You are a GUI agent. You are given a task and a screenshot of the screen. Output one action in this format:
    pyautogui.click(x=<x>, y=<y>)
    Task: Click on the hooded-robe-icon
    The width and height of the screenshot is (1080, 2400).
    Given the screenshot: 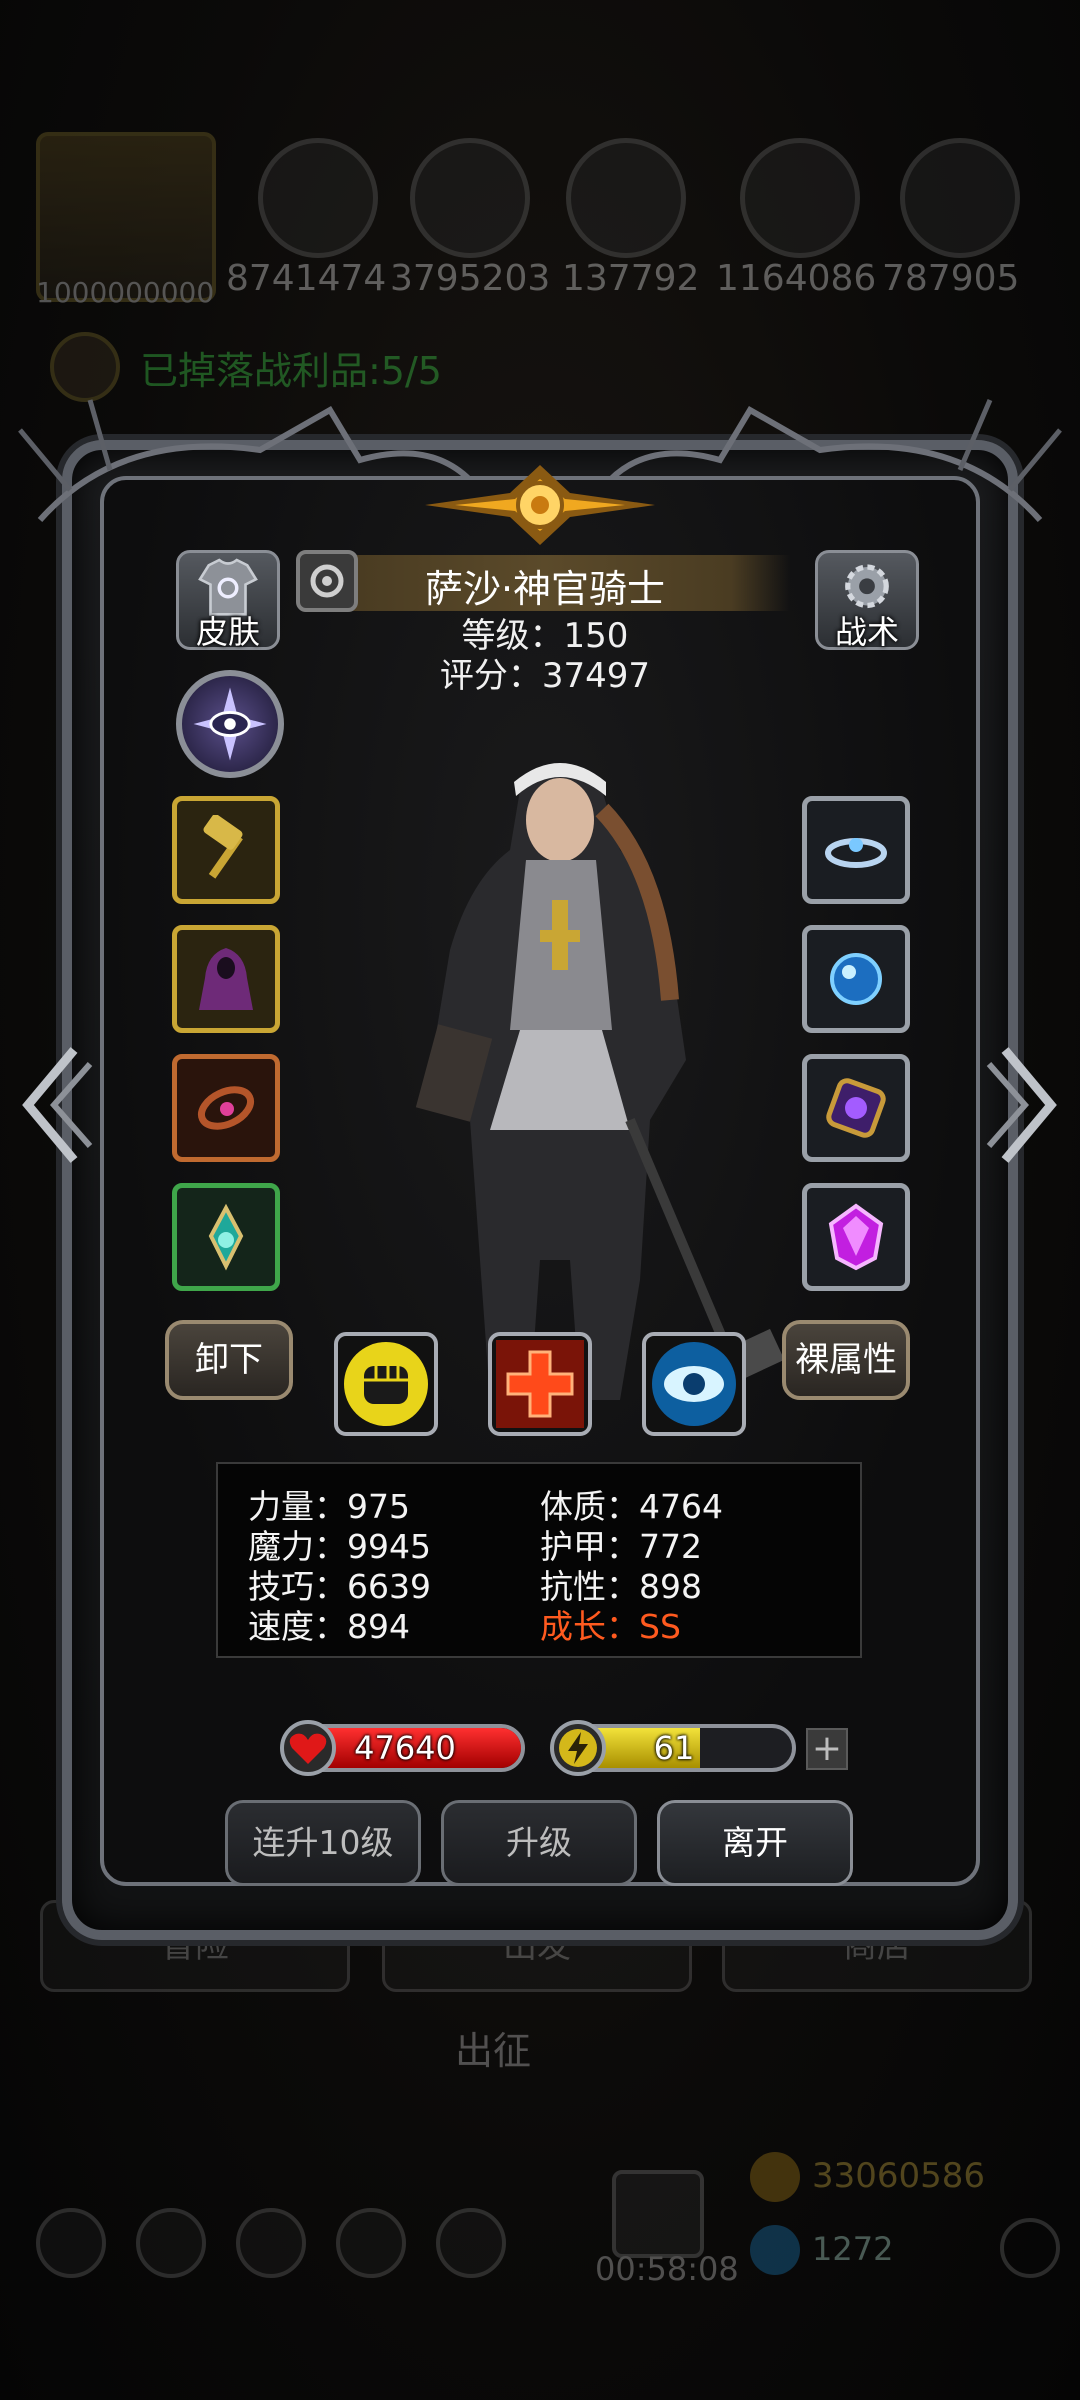 What is the action you would take?
    pyautogui.click(x=226, y=979)
    